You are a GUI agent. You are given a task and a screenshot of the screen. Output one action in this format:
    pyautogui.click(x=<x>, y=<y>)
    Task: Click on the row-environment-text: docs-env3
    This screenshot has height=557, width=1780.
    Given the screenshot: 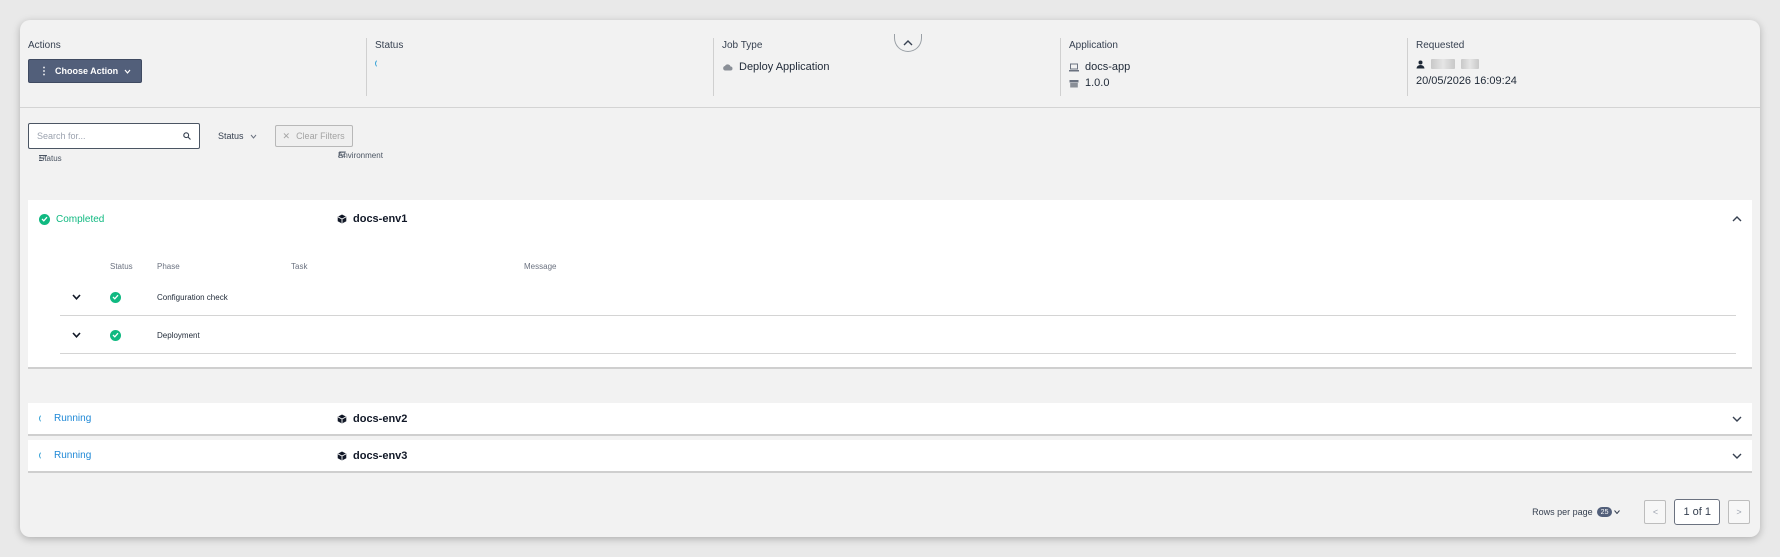 What is the action you would take?
    pyautogui.click(x=380, y=455)
    